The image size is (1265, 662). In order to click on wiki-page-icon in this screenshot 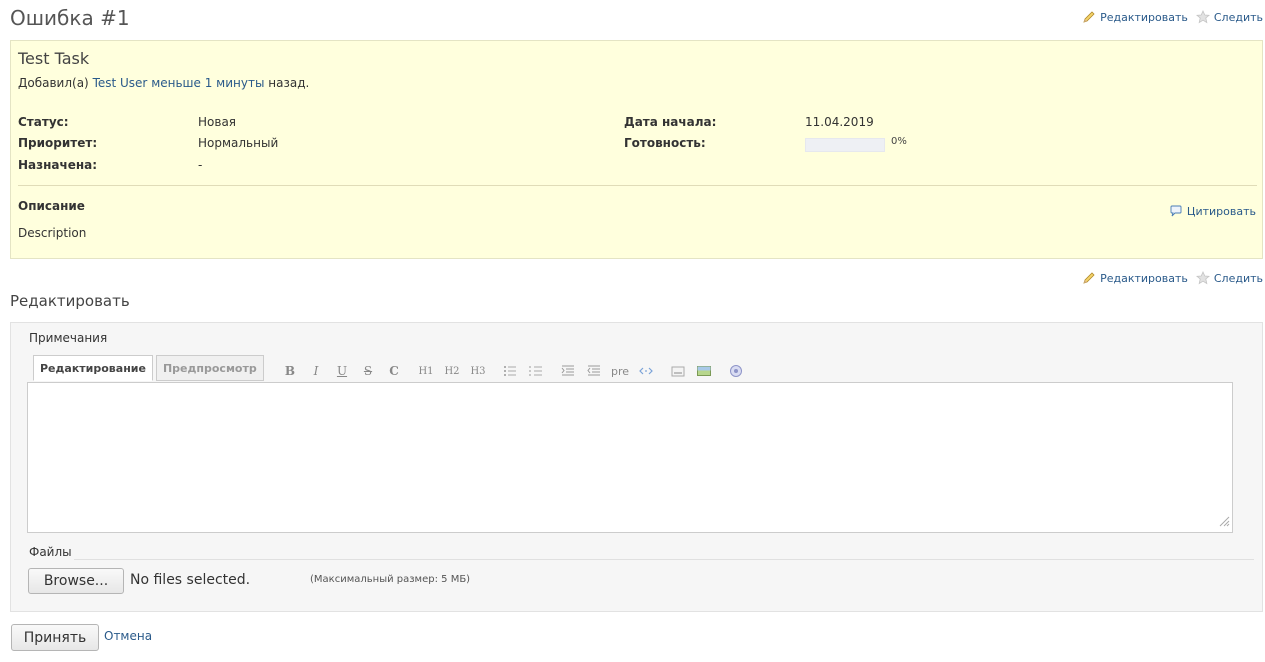, I will do `click(678, 371)`.